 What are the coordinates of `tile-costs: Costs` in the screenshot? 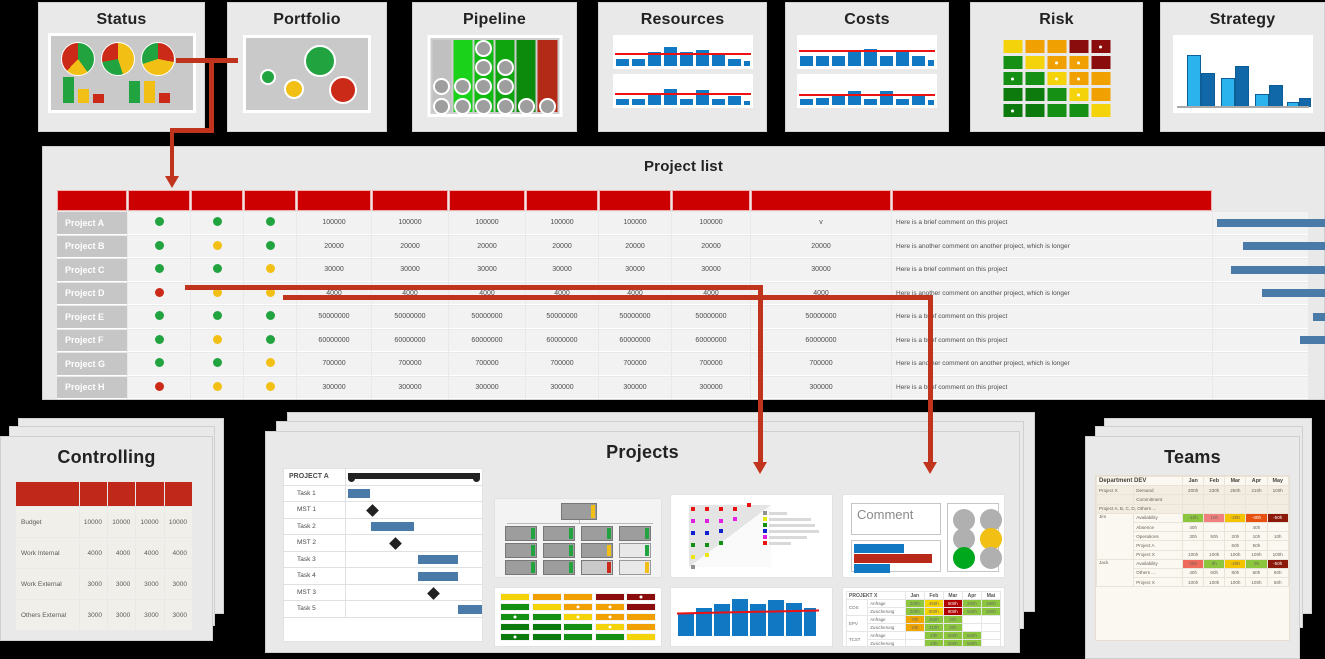 It's located at (867, 67).